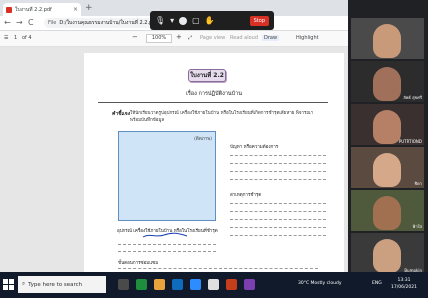  Describe the element at coordinates (183, 20) in the screenshot. I see `camera-icon` at that location.